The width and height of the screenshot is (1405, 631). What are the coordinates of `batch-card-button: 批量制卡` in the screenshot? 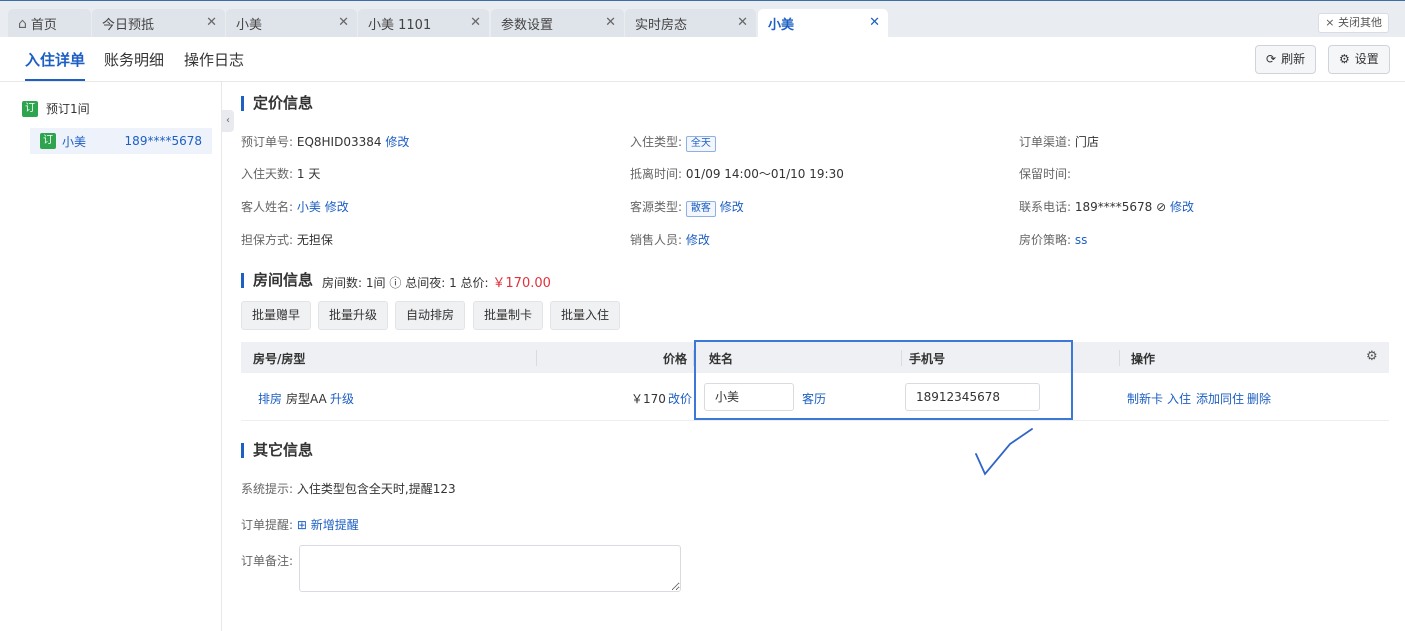 It's located at (508, 315).